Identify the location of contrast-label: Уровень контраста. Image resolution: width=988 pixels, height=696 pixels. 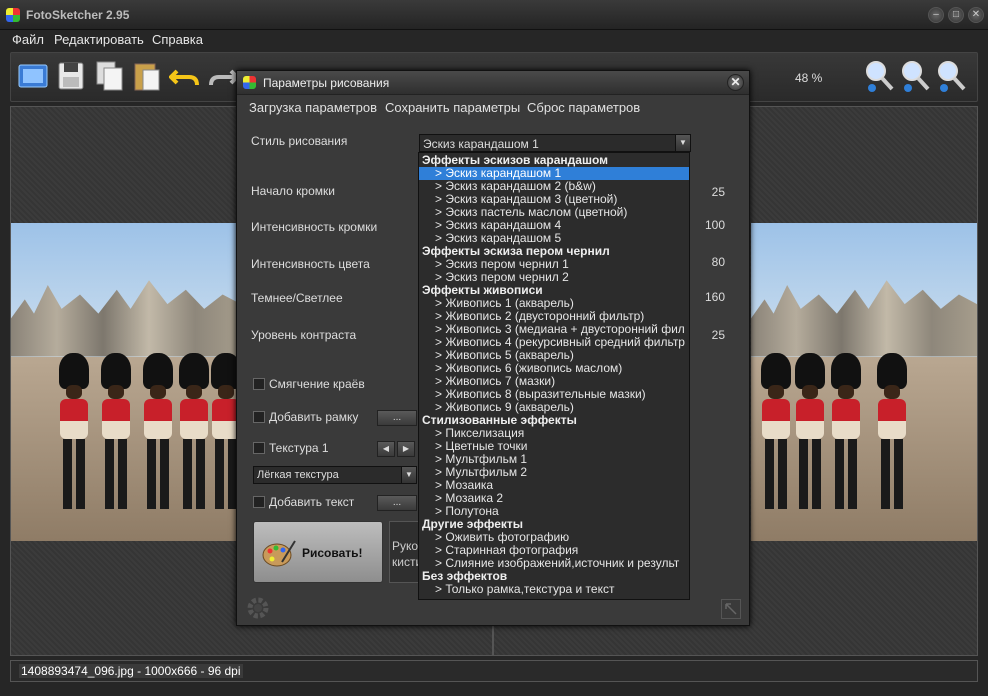
(304, 335).